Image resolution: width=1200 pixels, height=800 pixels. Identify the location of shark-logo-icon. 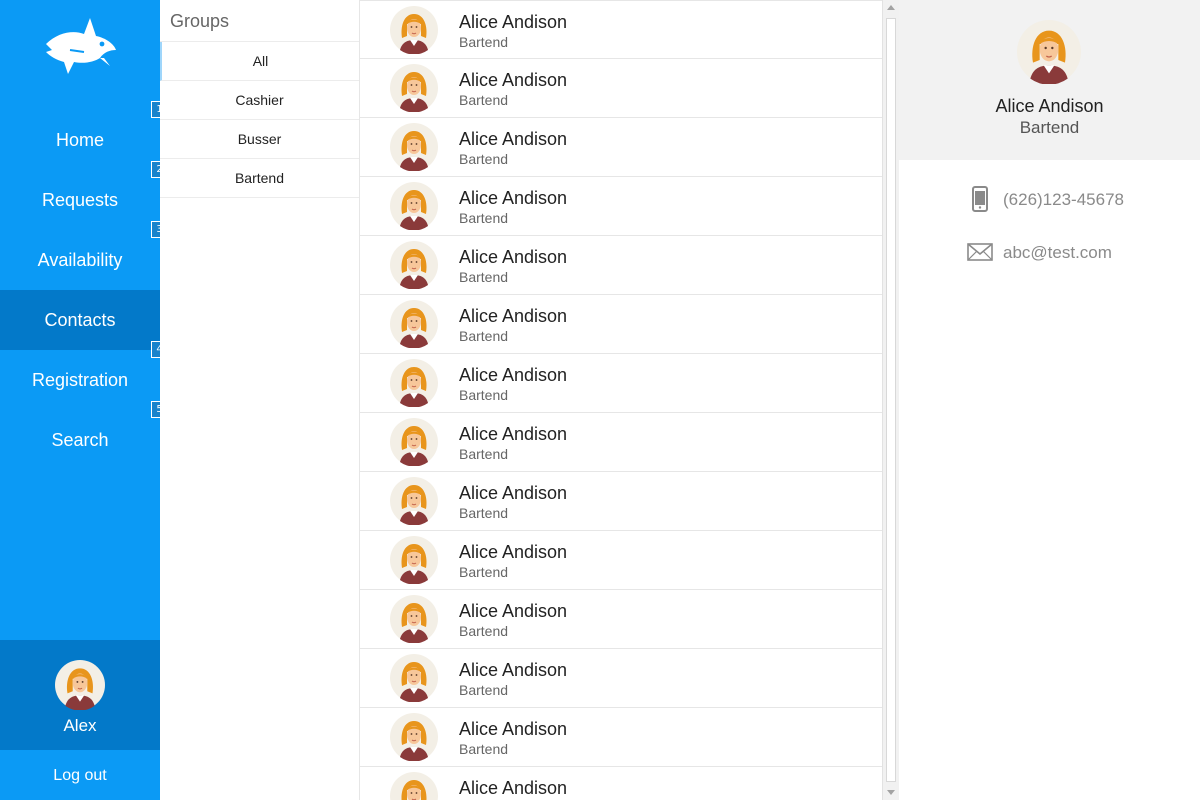
(80, 50).